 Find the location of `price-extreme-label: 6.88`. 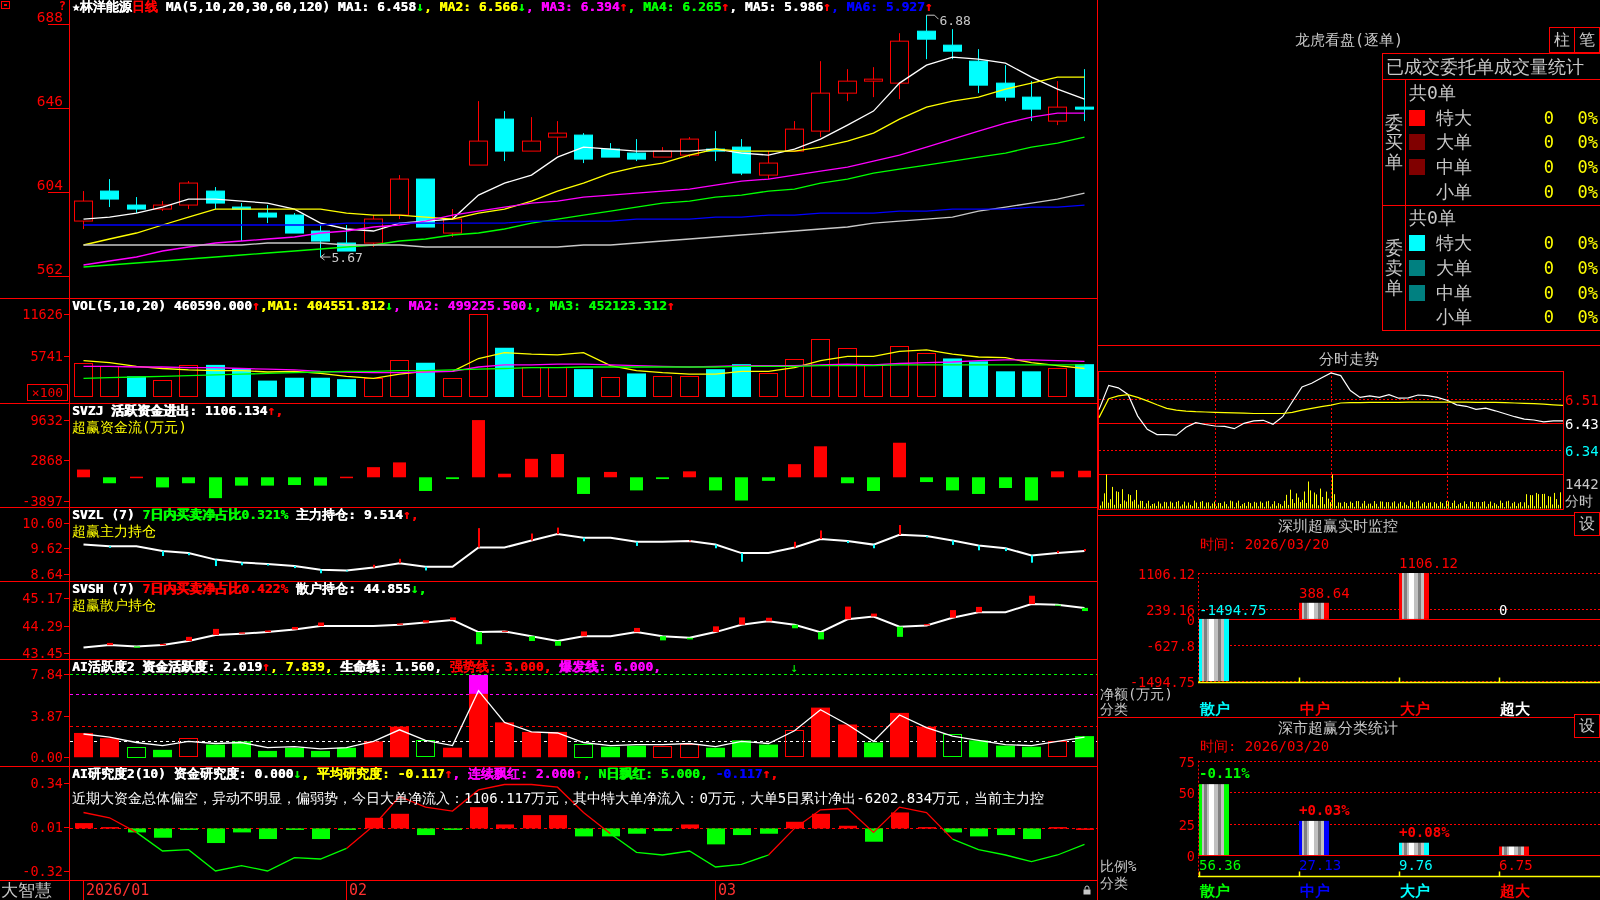

price-extreme-label: 6.88 is located at coordinates (948, 21).